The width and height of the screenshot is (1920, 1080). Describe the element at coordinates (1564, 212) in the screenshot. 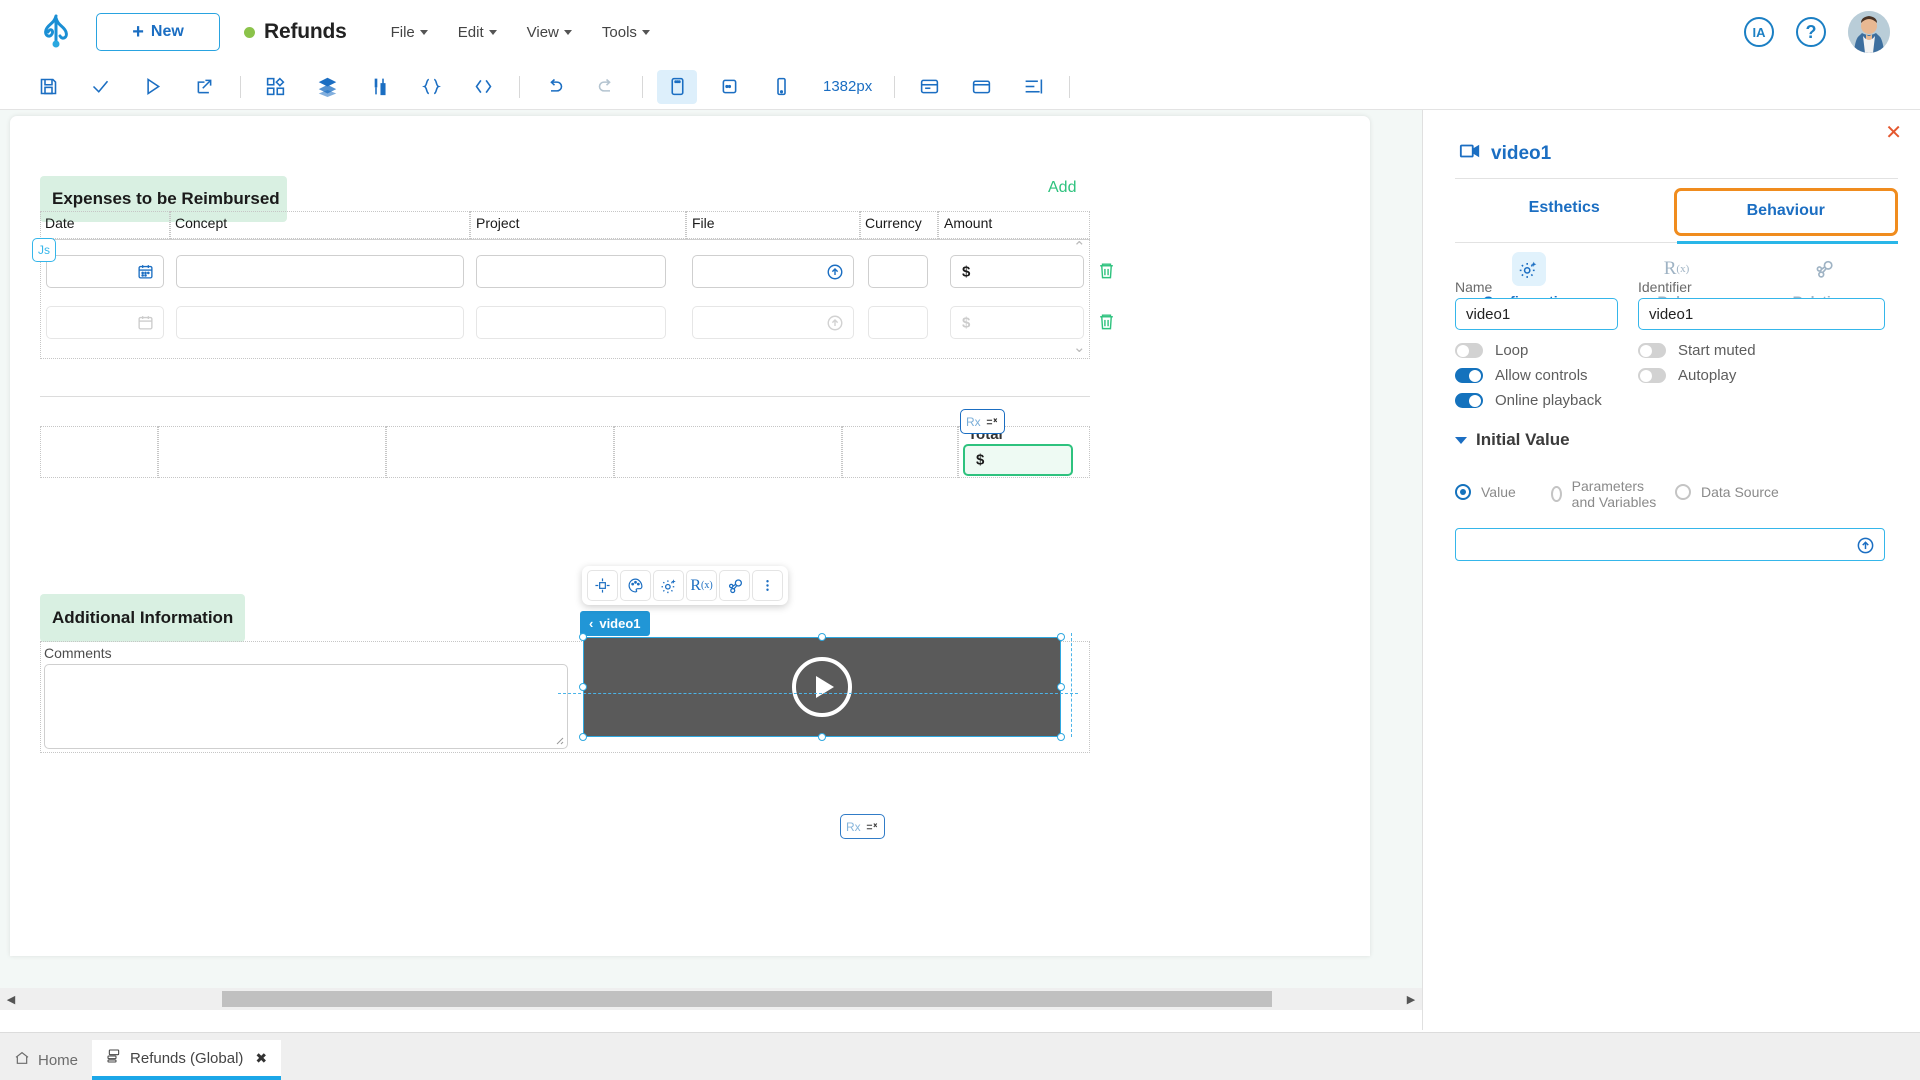

I see `tab-esthetics: Esthetics` at that location.